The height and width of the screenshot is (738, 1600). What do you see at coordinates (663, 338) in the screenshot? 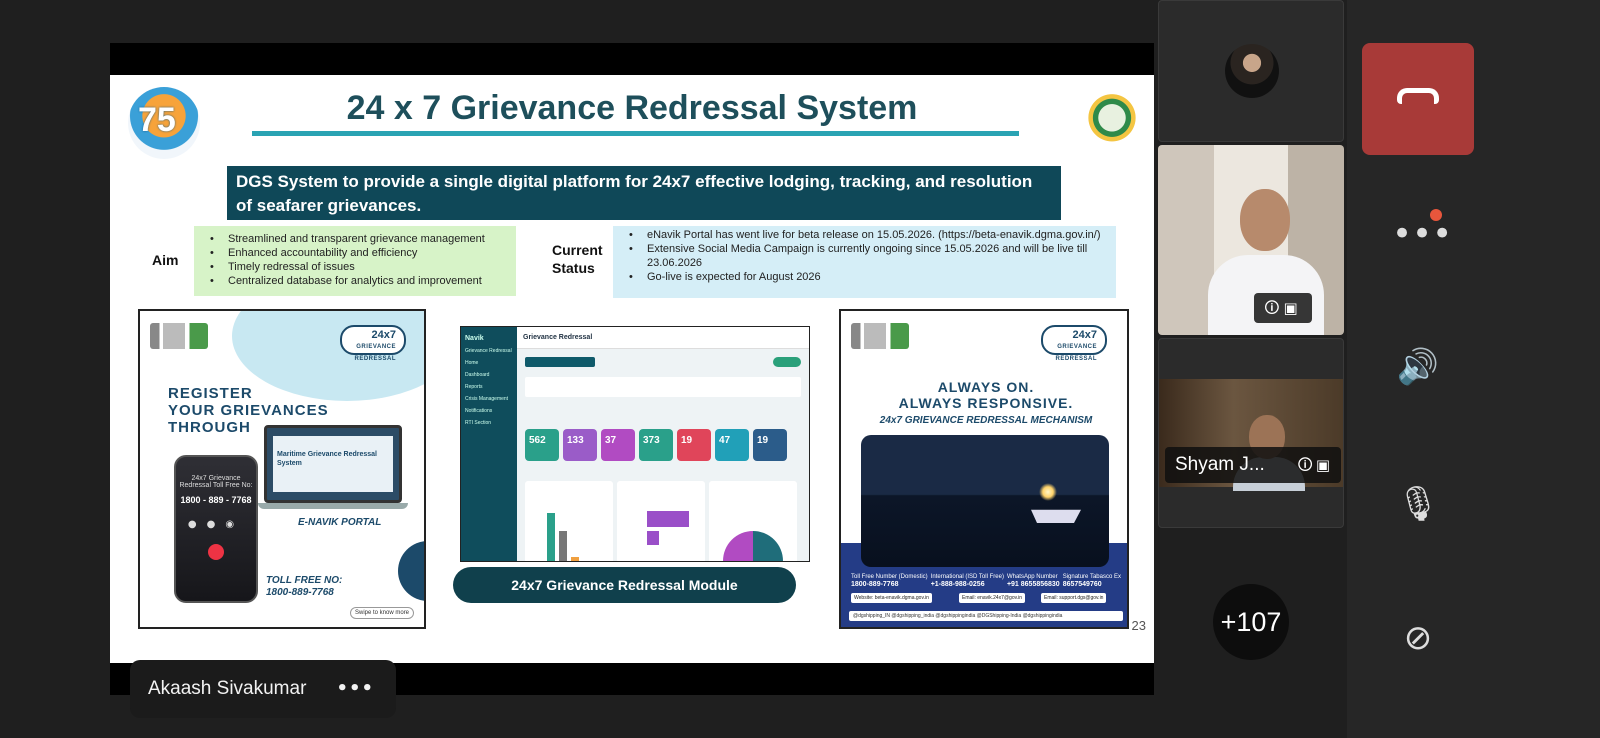
I see `dashboard-header: Grievance Redressal` at bounding box center [663, 338].